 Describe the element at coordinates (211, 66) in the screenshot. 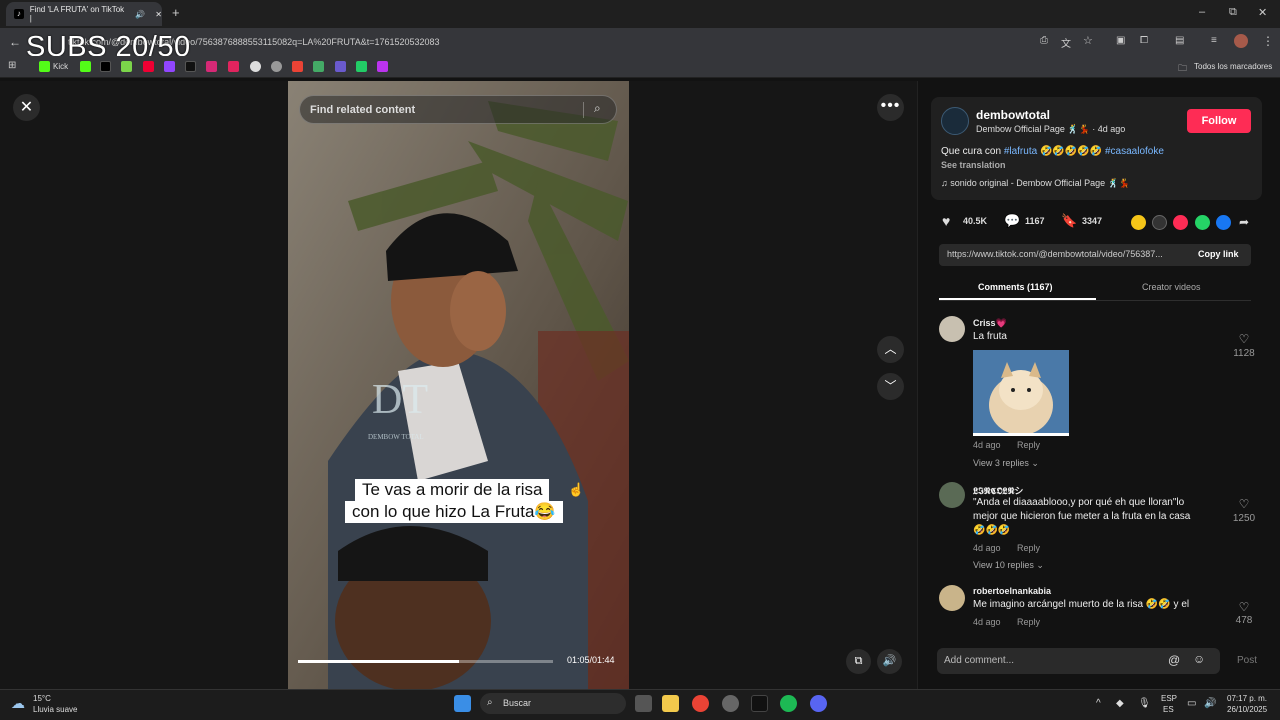

I see `instagram-icon` at that location.